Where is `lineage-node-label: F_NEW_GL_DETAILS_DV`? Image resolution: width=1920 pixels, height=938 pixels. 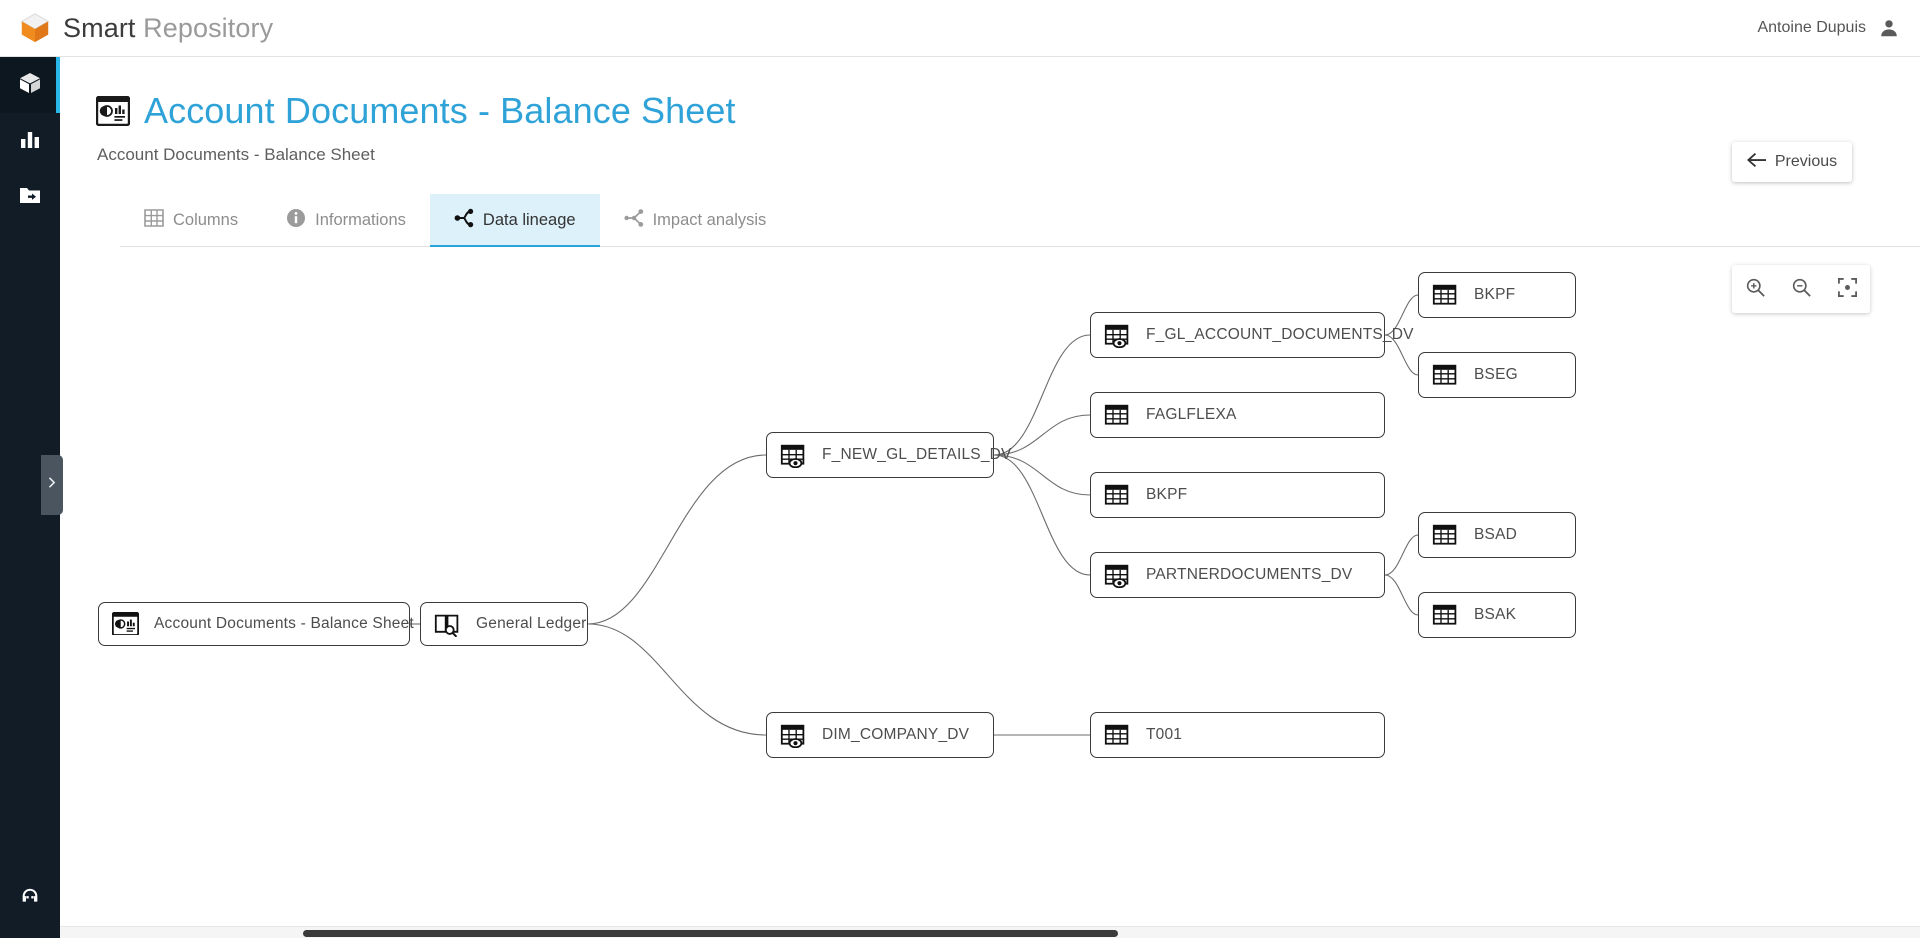
lineage-node-label: F_NEW_GL_DETAILS_DV is located at coordinates (917, 454).